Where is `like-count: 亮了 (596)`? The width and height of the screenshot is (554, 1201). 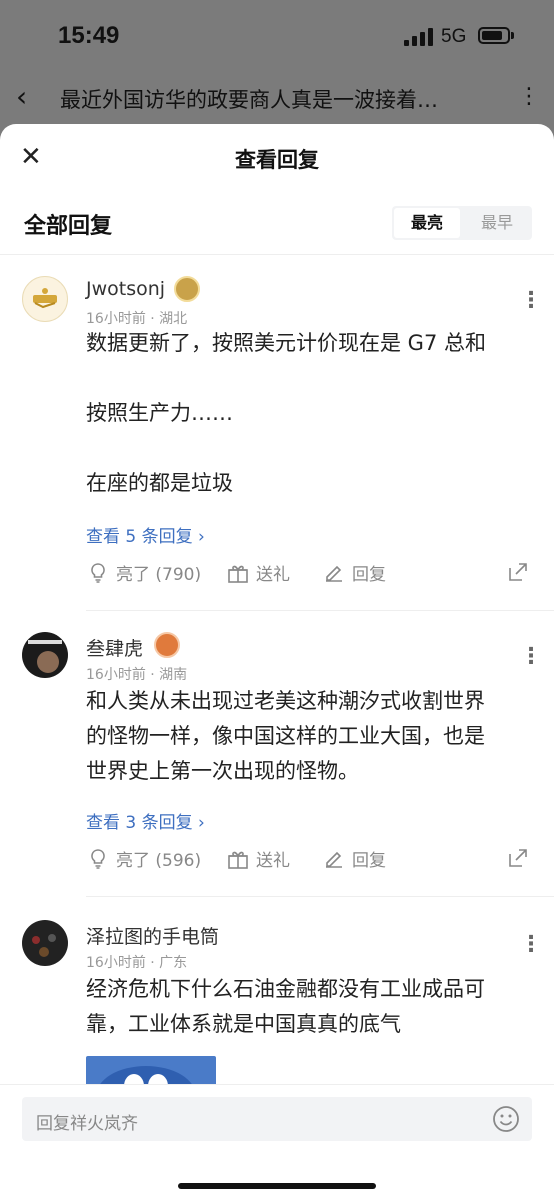 like-count: 亮了 (596) is located at coordinates (159, 861).